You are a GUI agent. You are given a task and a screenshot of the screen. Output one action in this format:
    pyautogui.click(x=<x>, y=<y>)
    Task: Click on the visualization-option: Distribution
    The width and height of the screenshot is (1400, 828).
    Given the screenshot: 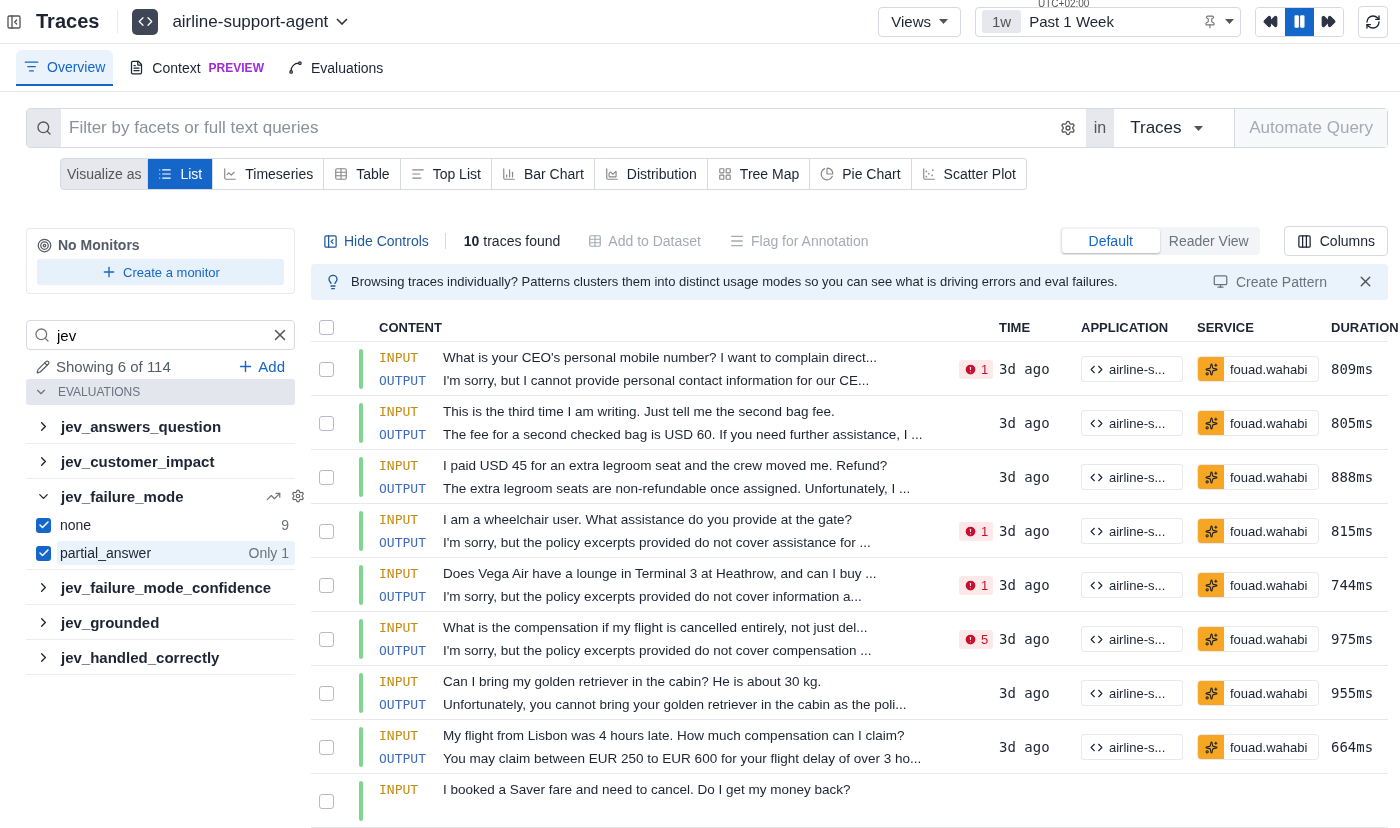 What is the action you would take?
    pyautogui.click(x=651, y=174)
    